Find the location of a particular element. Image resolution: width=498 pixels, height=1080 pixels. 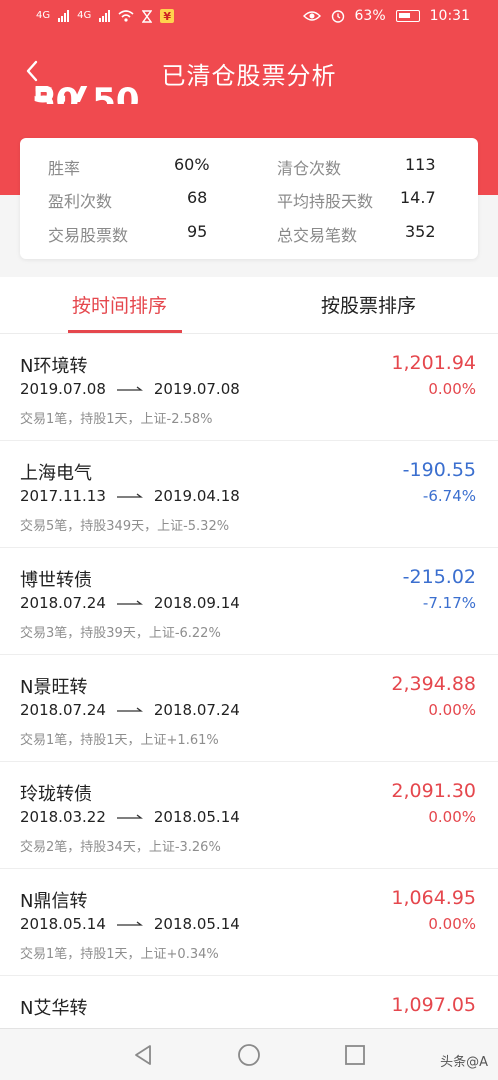

holding-period: 2017.11.13 2019.04.18 is located at coordinates (130, 496).